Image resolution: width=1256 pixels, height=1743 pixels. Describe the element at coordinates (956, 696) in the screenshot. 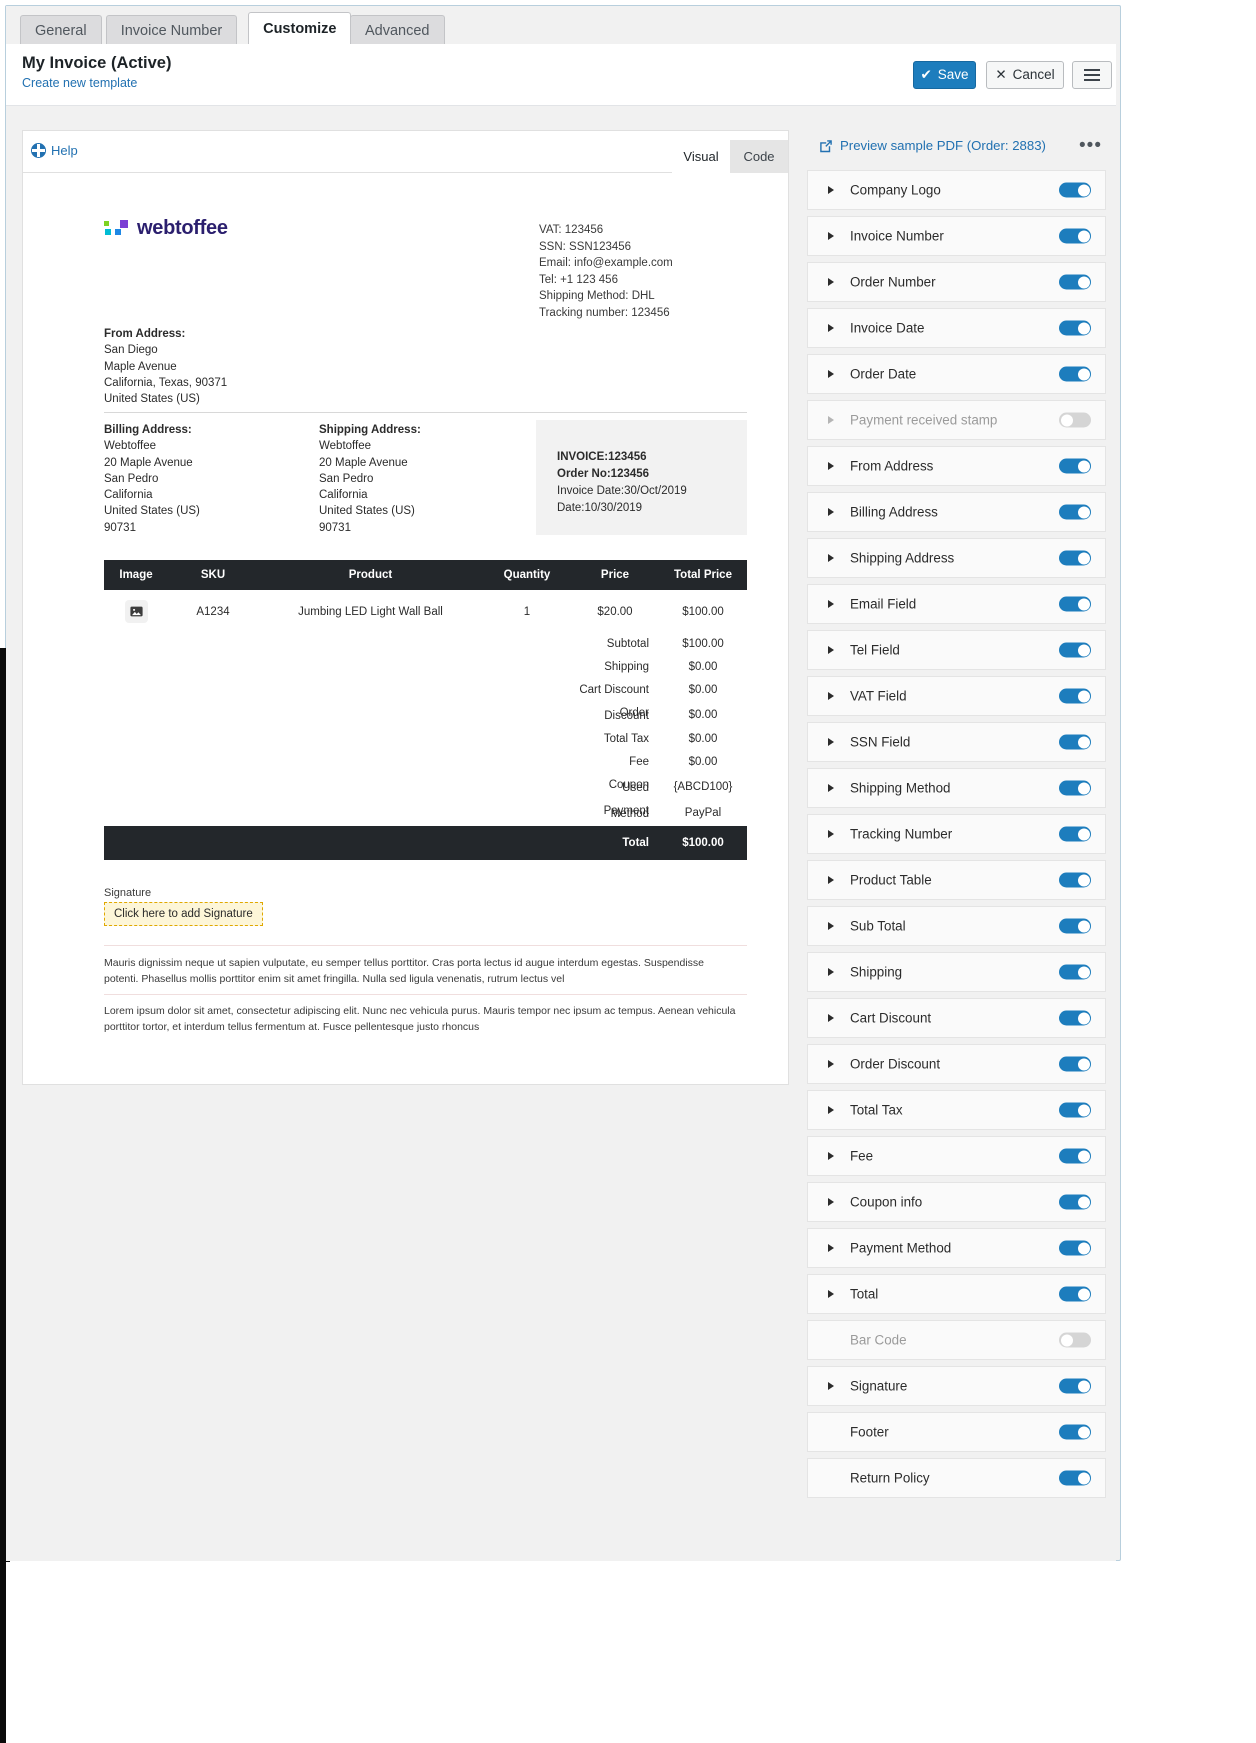

I see `element-row-vat-field: VAT Field` at that location.